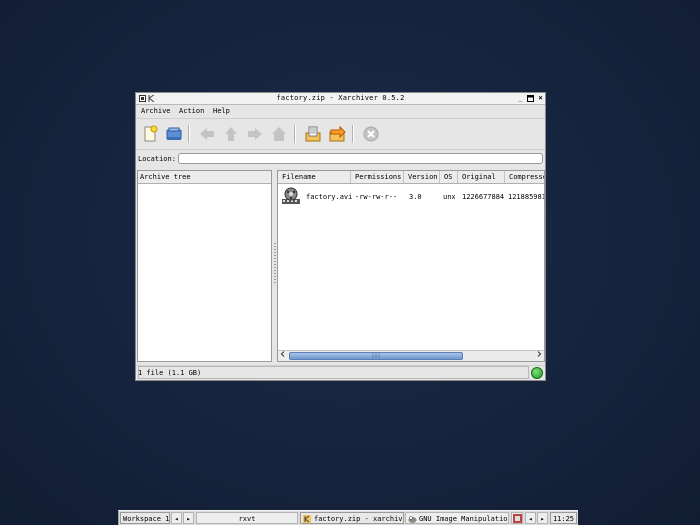  I want to click on task-gimp: GNU Image Manipulatio, so click(457, 518).